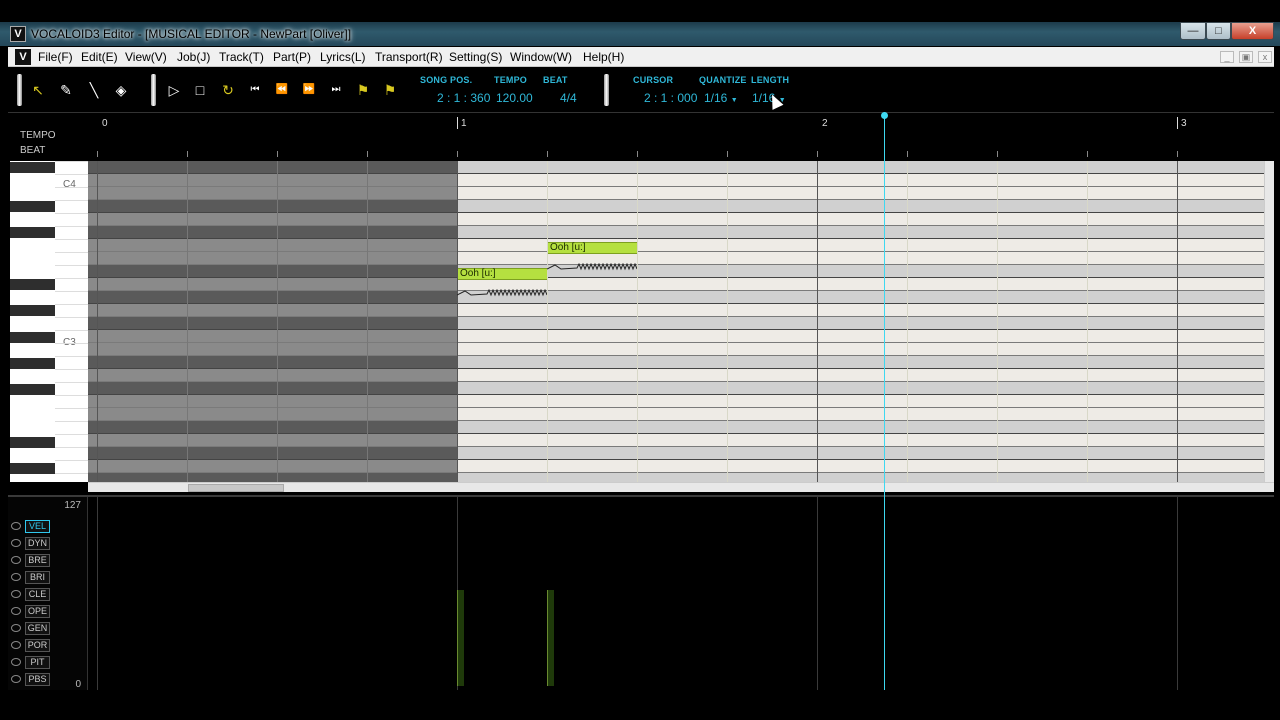 This screenshot has width=1280, height=720. I want to click on param-cle: CLE, so click(41, 595).